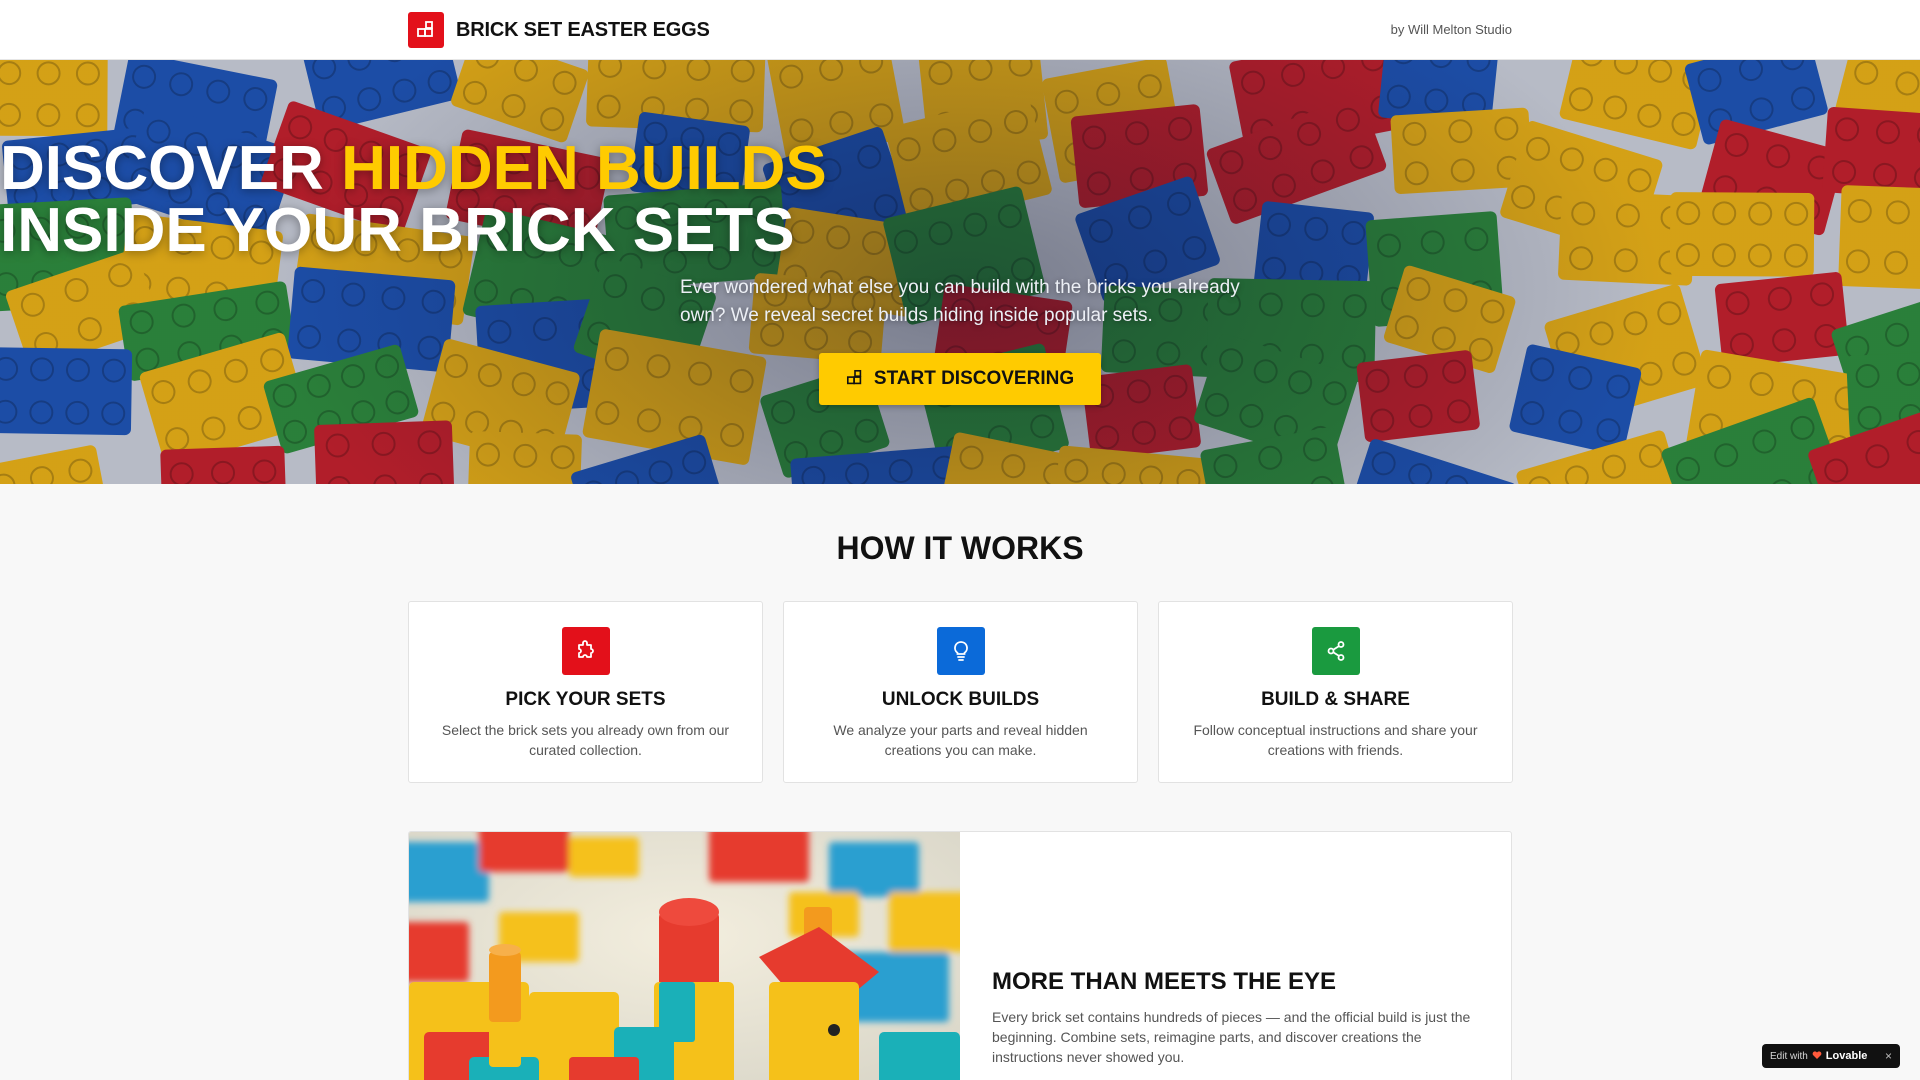 Image resolution: width=1920 pixels, height=1080 pixels. What do you see at coordinates (586, 651) in the screenshot?
I see `puzzle-icon` at bounding box center [586, 651].